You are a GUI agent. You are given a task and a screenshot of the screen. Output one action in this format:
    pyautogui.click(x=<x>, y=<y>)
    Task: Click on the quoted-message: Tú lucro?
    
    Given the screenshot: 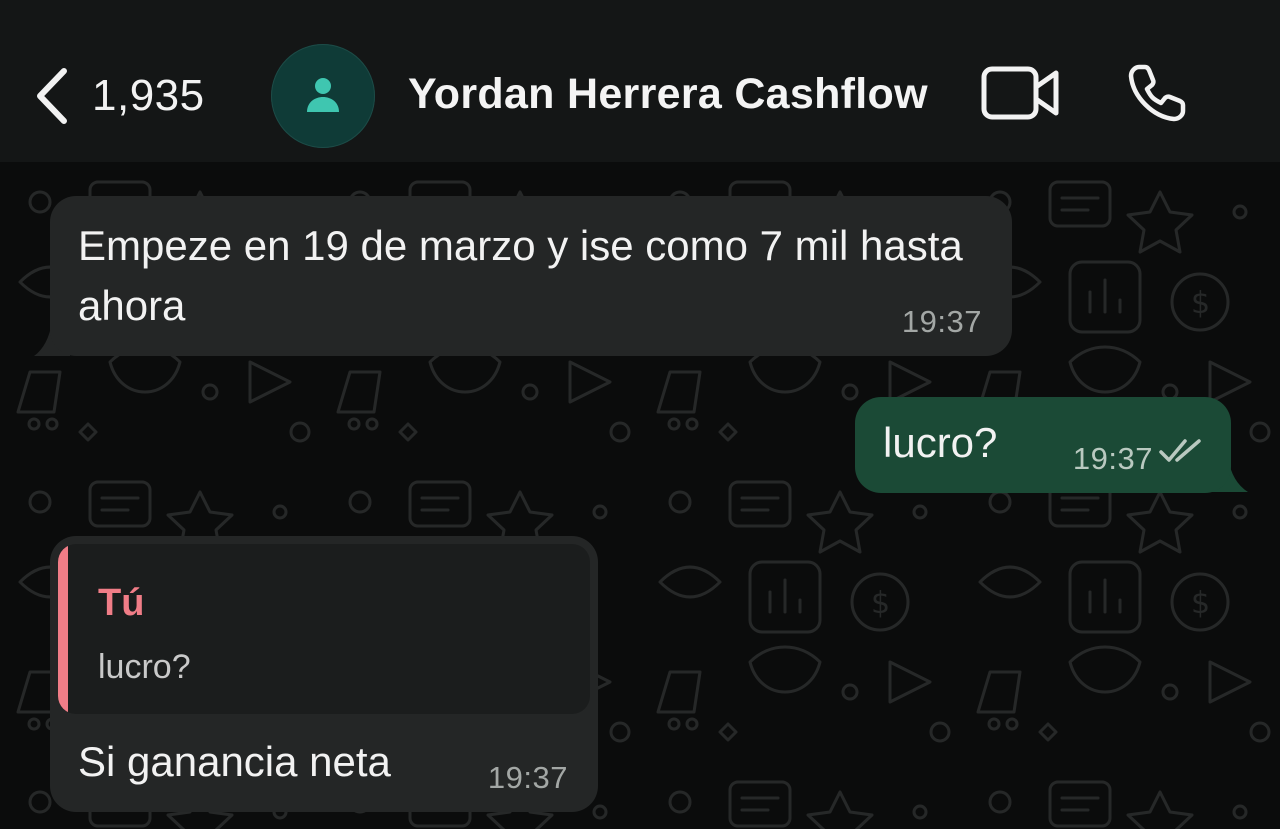 What is the action you would take?
    pyautogui.click(x=324, y=629)
    